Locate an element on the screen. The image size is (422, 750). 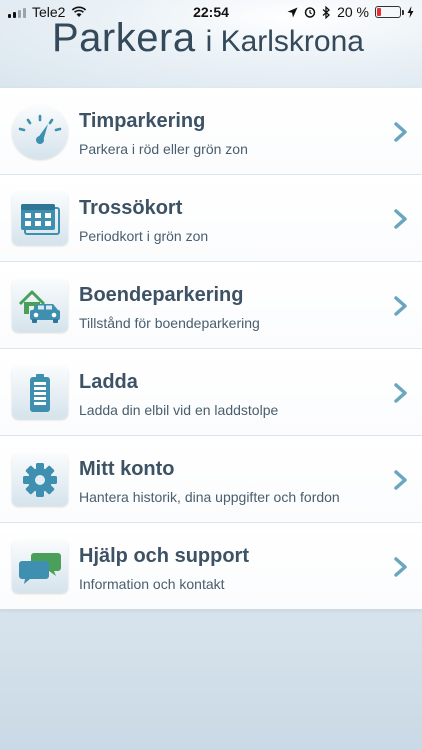
menu-item-subtitle: Tillstånd för boendeparkering is located at coordinates (169, 323).